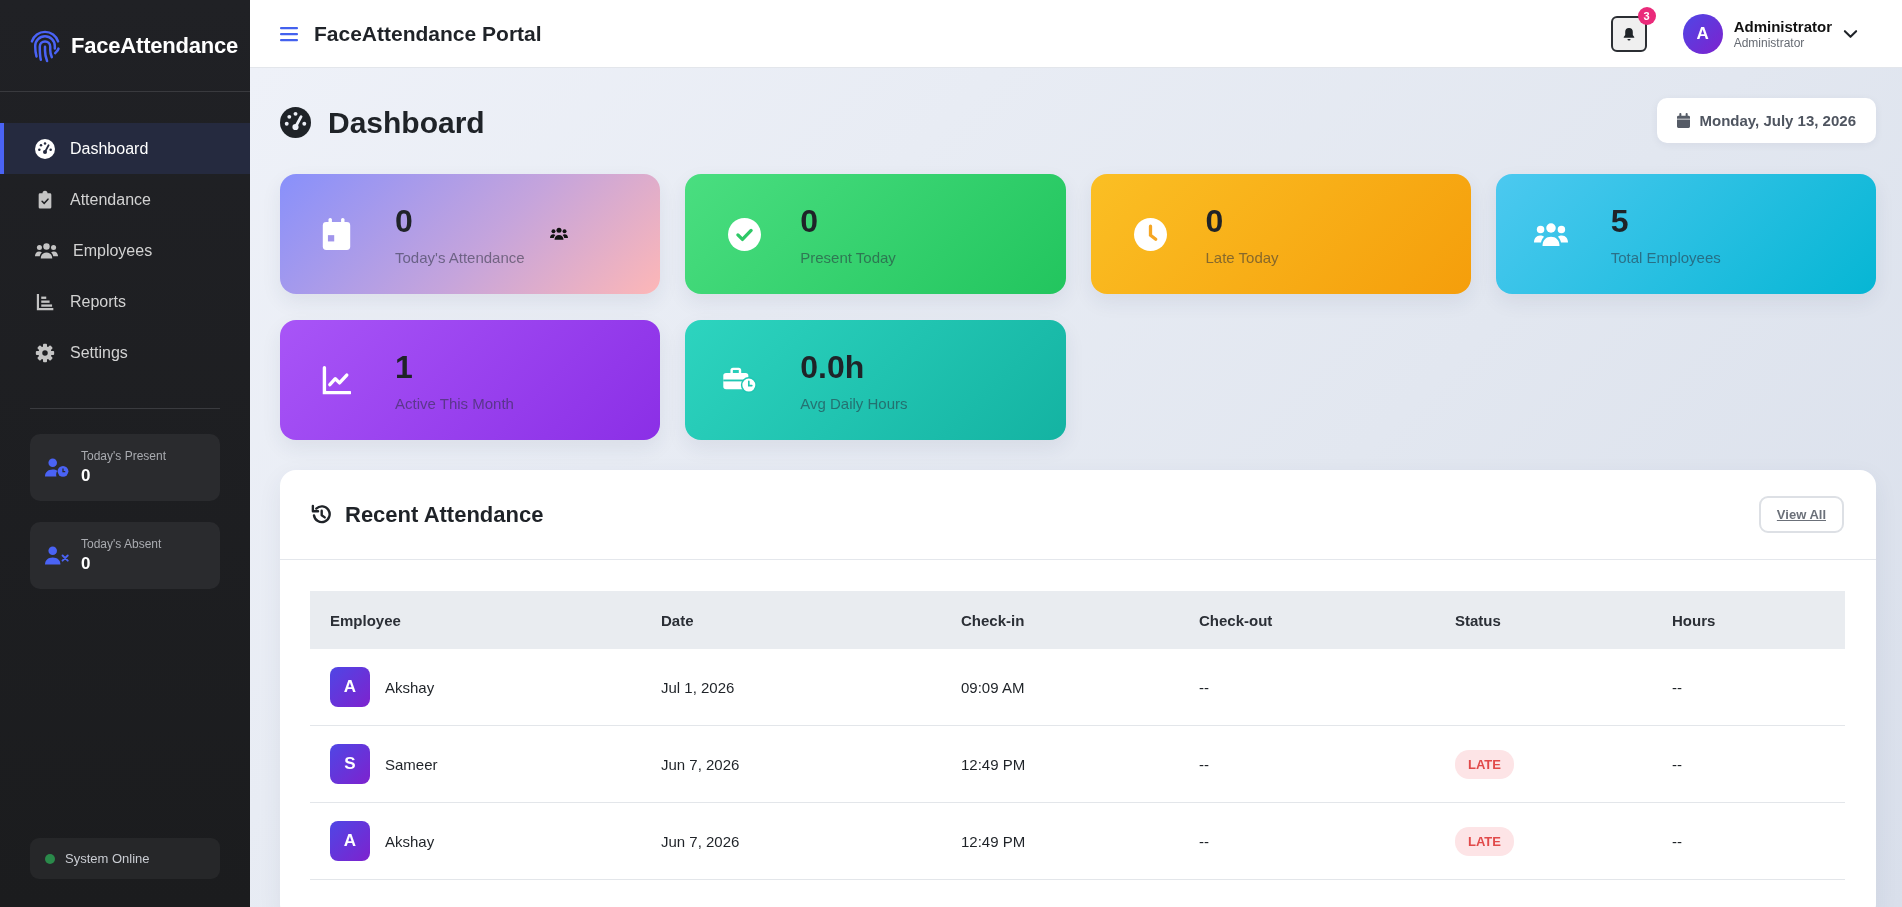 This screenshot has height=907, width=1902. I want to click on nav-item: Reports, so click(125, 301).